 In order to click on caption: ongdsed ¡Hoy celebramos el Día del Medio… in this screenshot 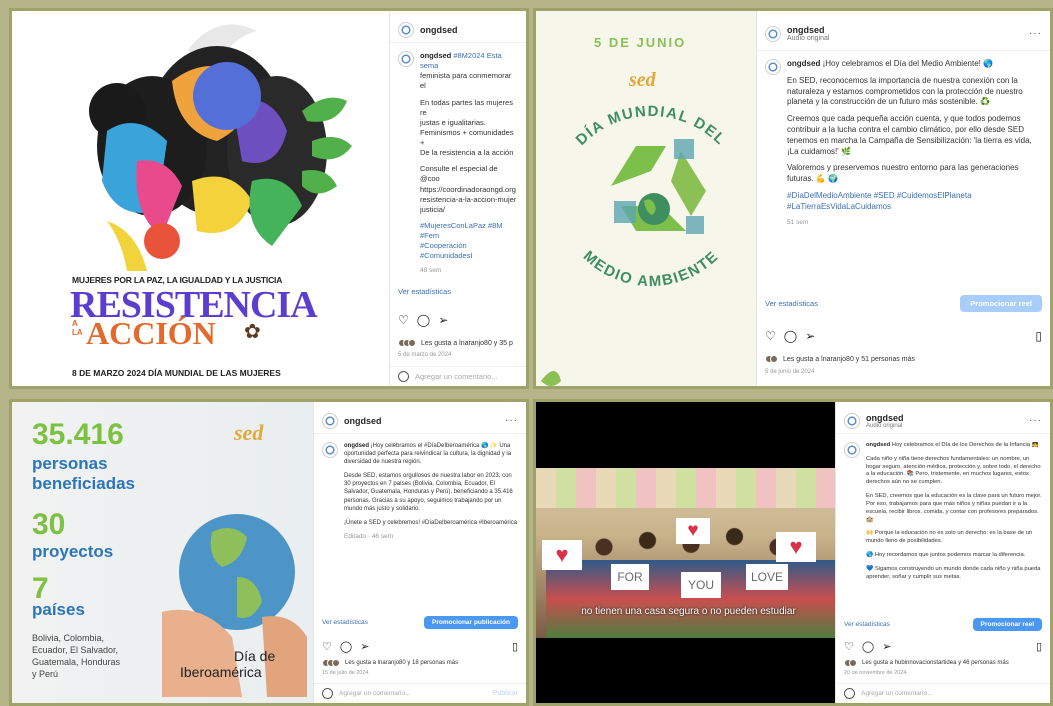, I will do `click(903, 146)`.